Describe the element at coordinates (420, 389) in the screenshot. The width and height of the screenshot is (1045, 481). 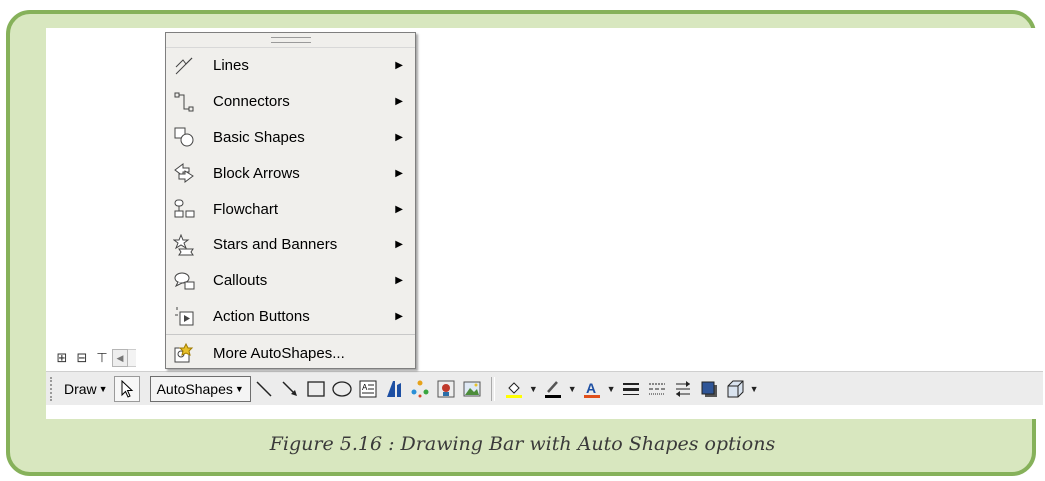
I see `diagram-icon` at that location.